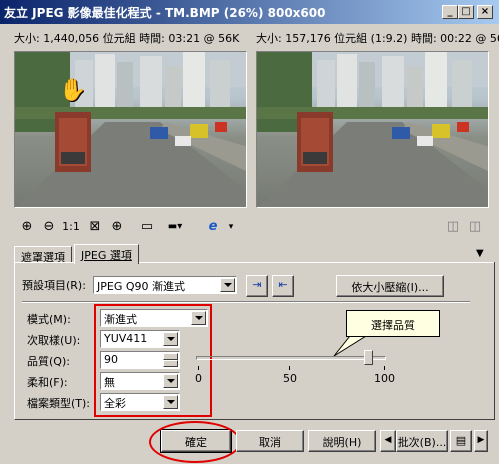 Image resolution: width=499 pixels, height=464 pixels. What do you see at coordinates (231, 227) in the screenshot?
I see `browser-dropdown-icon: ▾` at bounding box center [231, 227].